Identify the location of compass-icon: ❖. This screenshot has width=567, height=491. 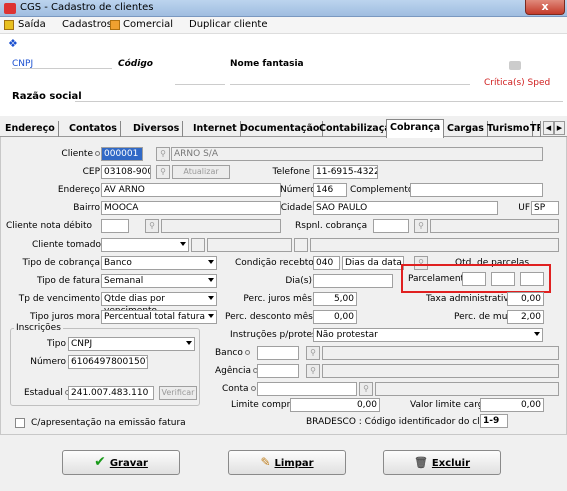
(13, 43).